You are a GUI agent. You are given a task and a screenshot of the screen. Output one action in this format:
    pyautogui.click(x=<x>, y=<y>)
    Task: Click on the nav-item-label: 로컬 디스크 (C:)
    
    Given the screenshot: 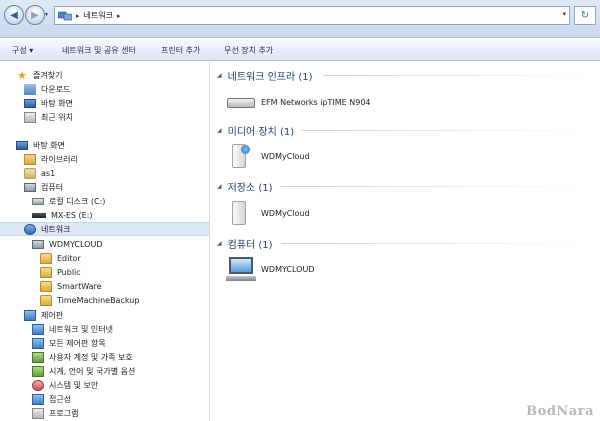 What is the action you would take?
    pyautogui.click(x=77, y=201)
    